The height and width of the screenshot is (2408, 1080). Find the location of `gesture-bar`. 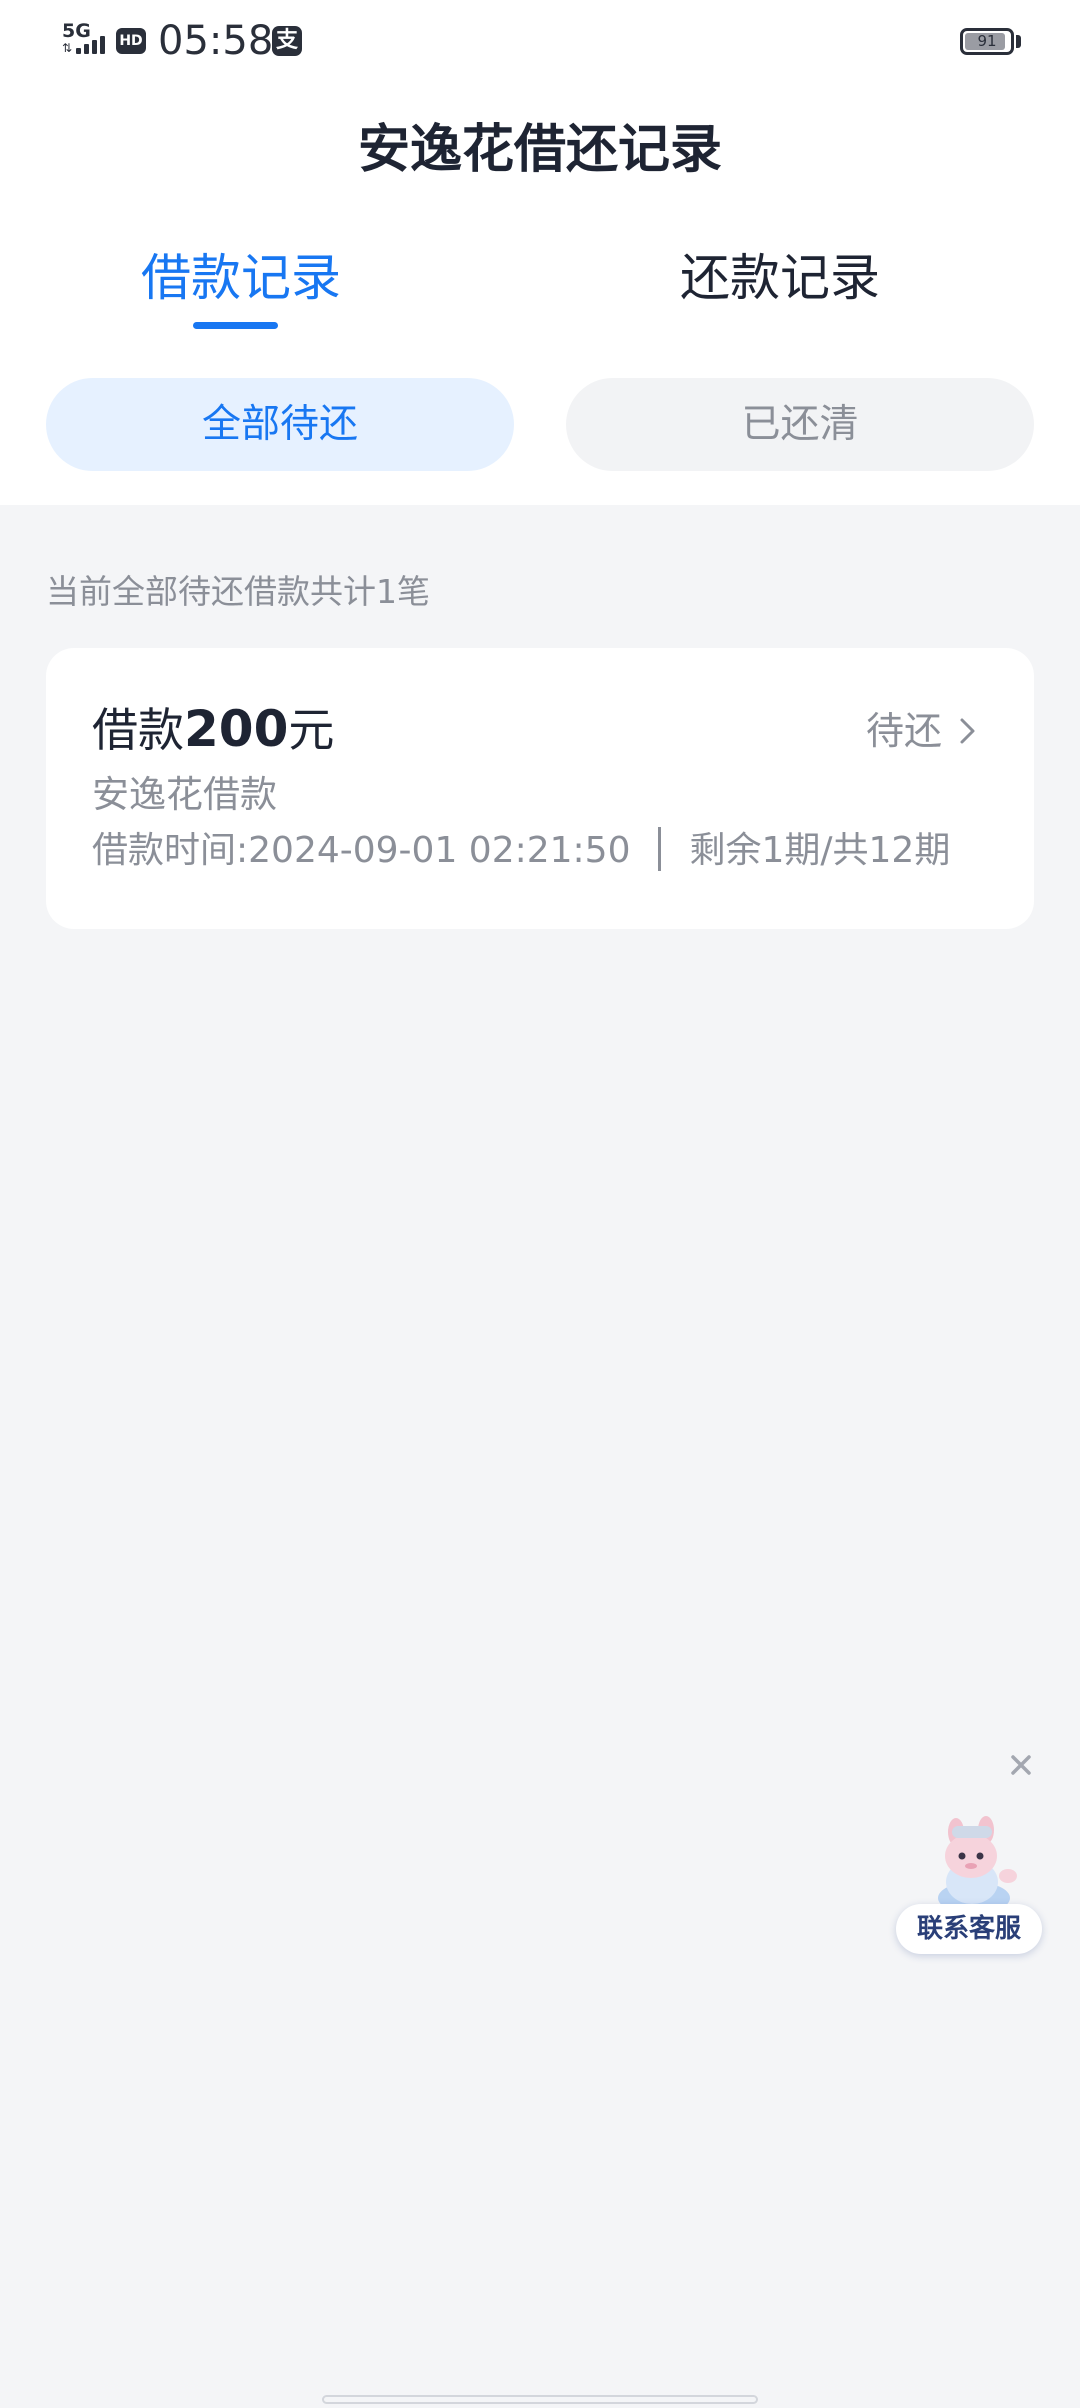

gesture-bar is located at coordinates (540, 2399).